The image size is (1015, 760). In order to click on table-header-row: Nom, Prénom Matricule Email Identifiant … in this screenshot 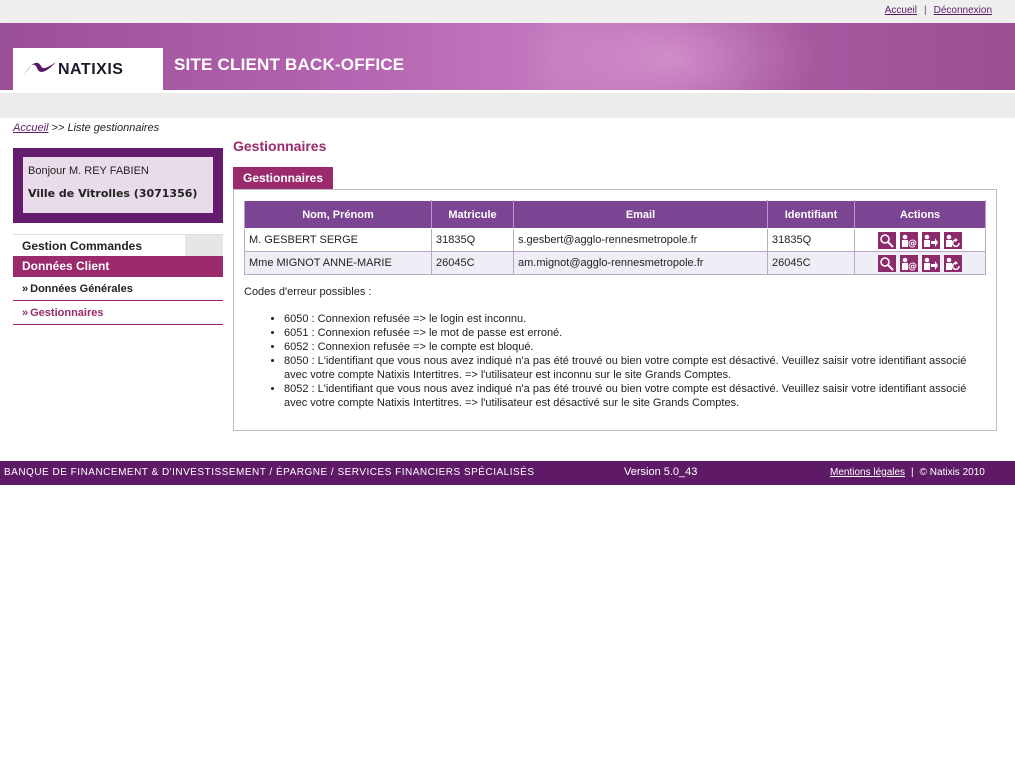, I will do `click(615, 214)`.